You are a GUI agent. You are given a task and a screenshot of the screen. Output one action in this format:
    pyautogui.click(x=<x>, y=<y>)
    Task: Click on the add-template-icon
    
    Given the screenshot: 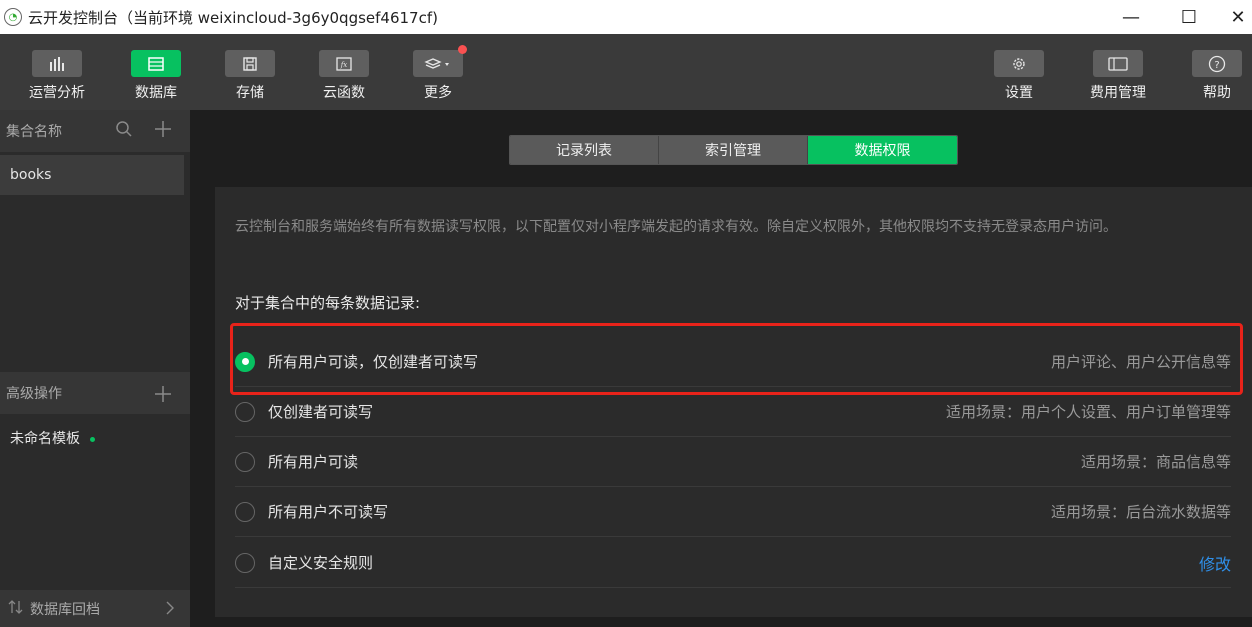 What is the action you would take?
    pyautogui.click(x=163, y=396)
    